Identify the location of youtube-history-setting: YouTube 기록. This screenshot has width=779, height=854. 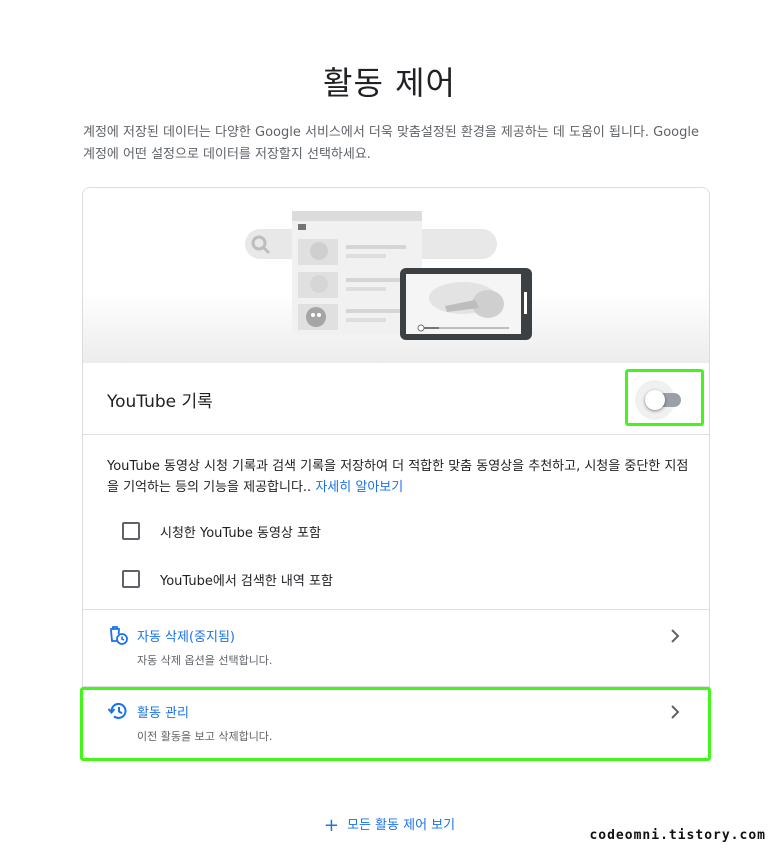
(396, 399).